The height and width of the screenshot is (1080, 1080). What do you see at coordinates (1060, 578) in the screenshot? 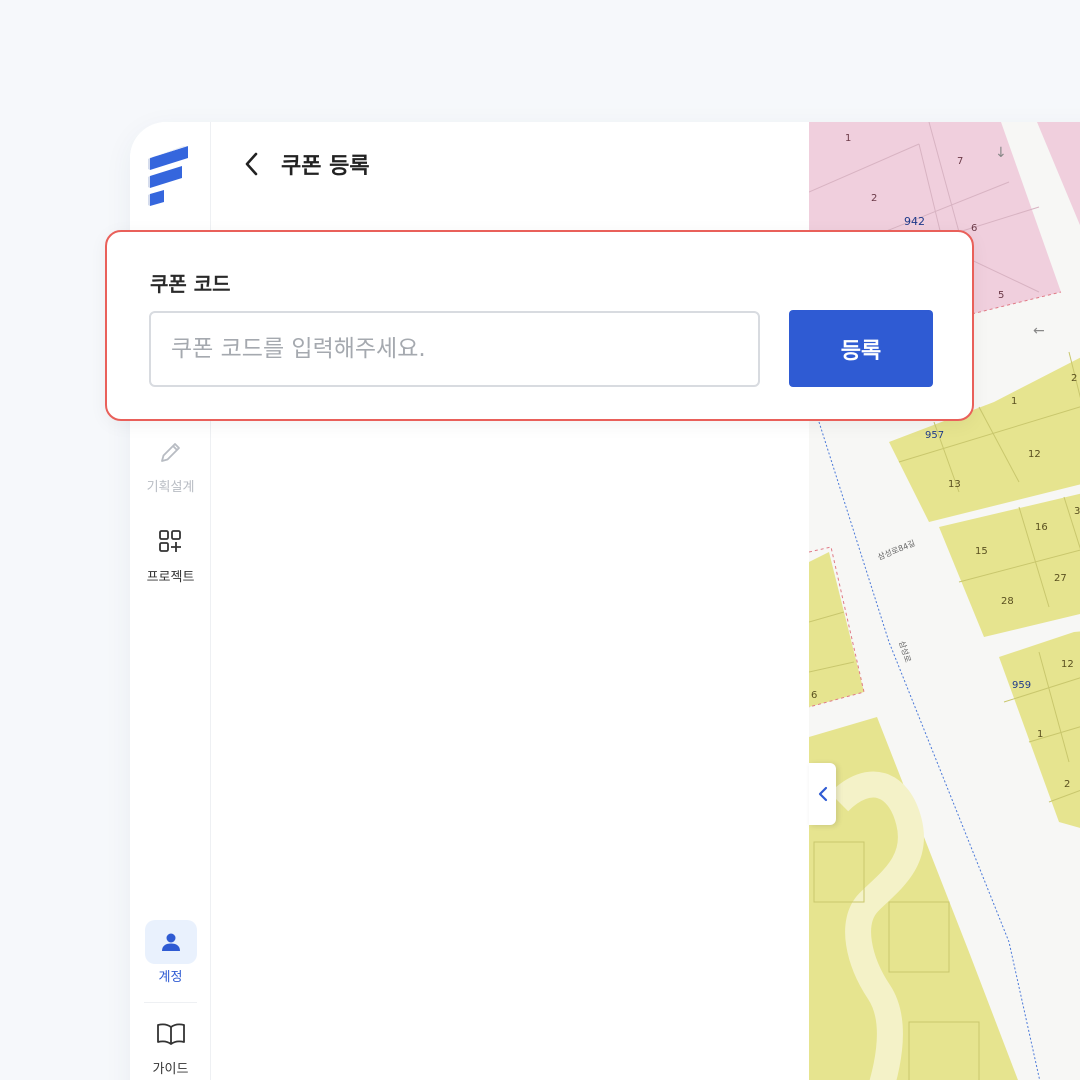
I see `parcel-label: 27` at bounding box center [1060, 578].